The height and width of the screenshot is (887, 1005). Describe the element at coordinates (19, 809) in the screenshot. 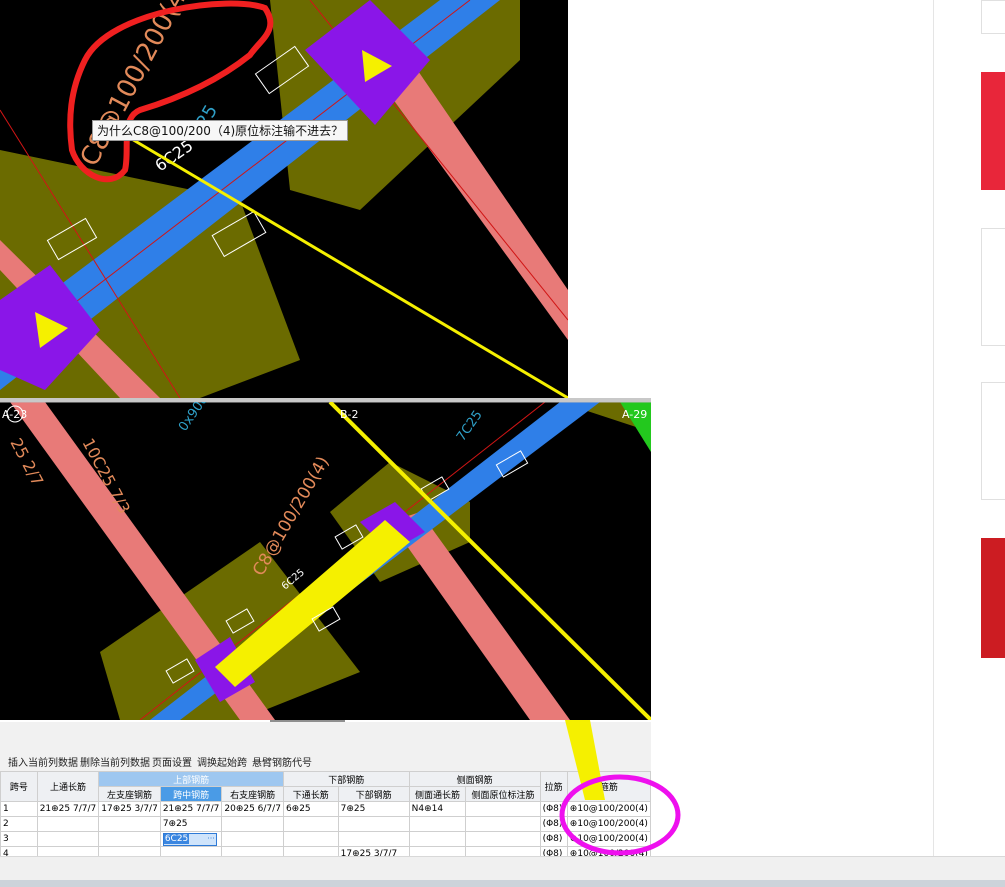

I see `cell: 1` at that location.